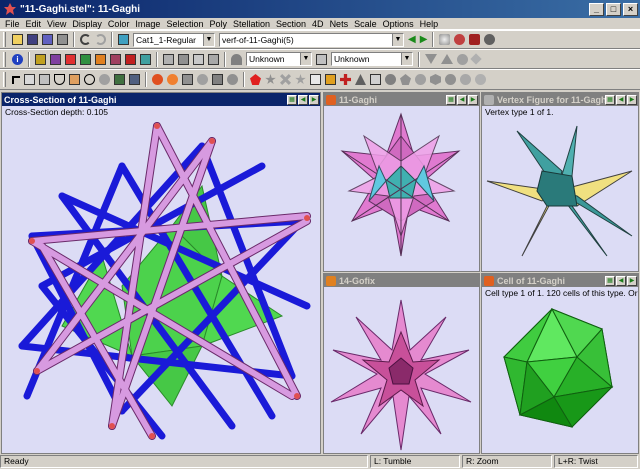 Image resolution: width=640 pixels, height=469 pixels. What do you see at coordinates (198, 59) in the screenshot?
I see `shade-icon` at bounding box center [198, 59].